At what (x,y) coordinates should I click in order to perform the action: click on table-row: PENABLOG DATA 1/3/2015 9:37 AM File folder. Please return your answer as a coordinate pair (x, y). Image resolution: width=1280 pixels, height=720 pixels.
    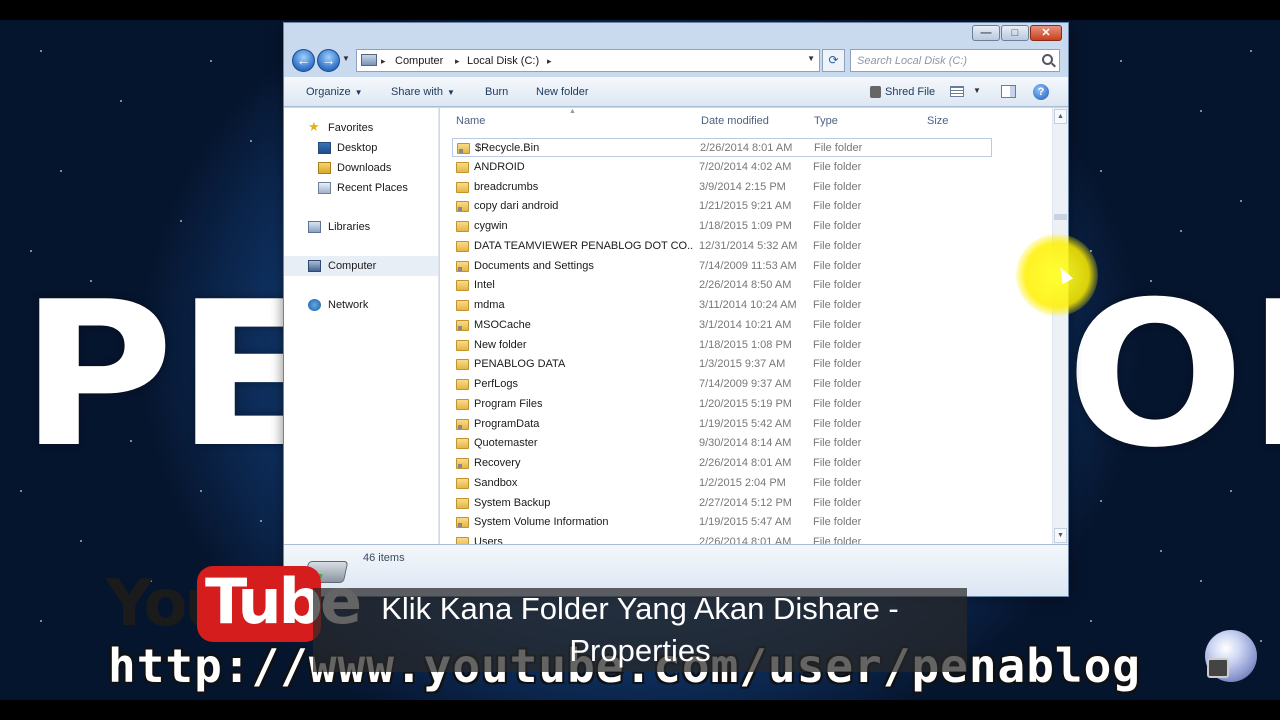
    Looking at the image, I should click on (722, 364).